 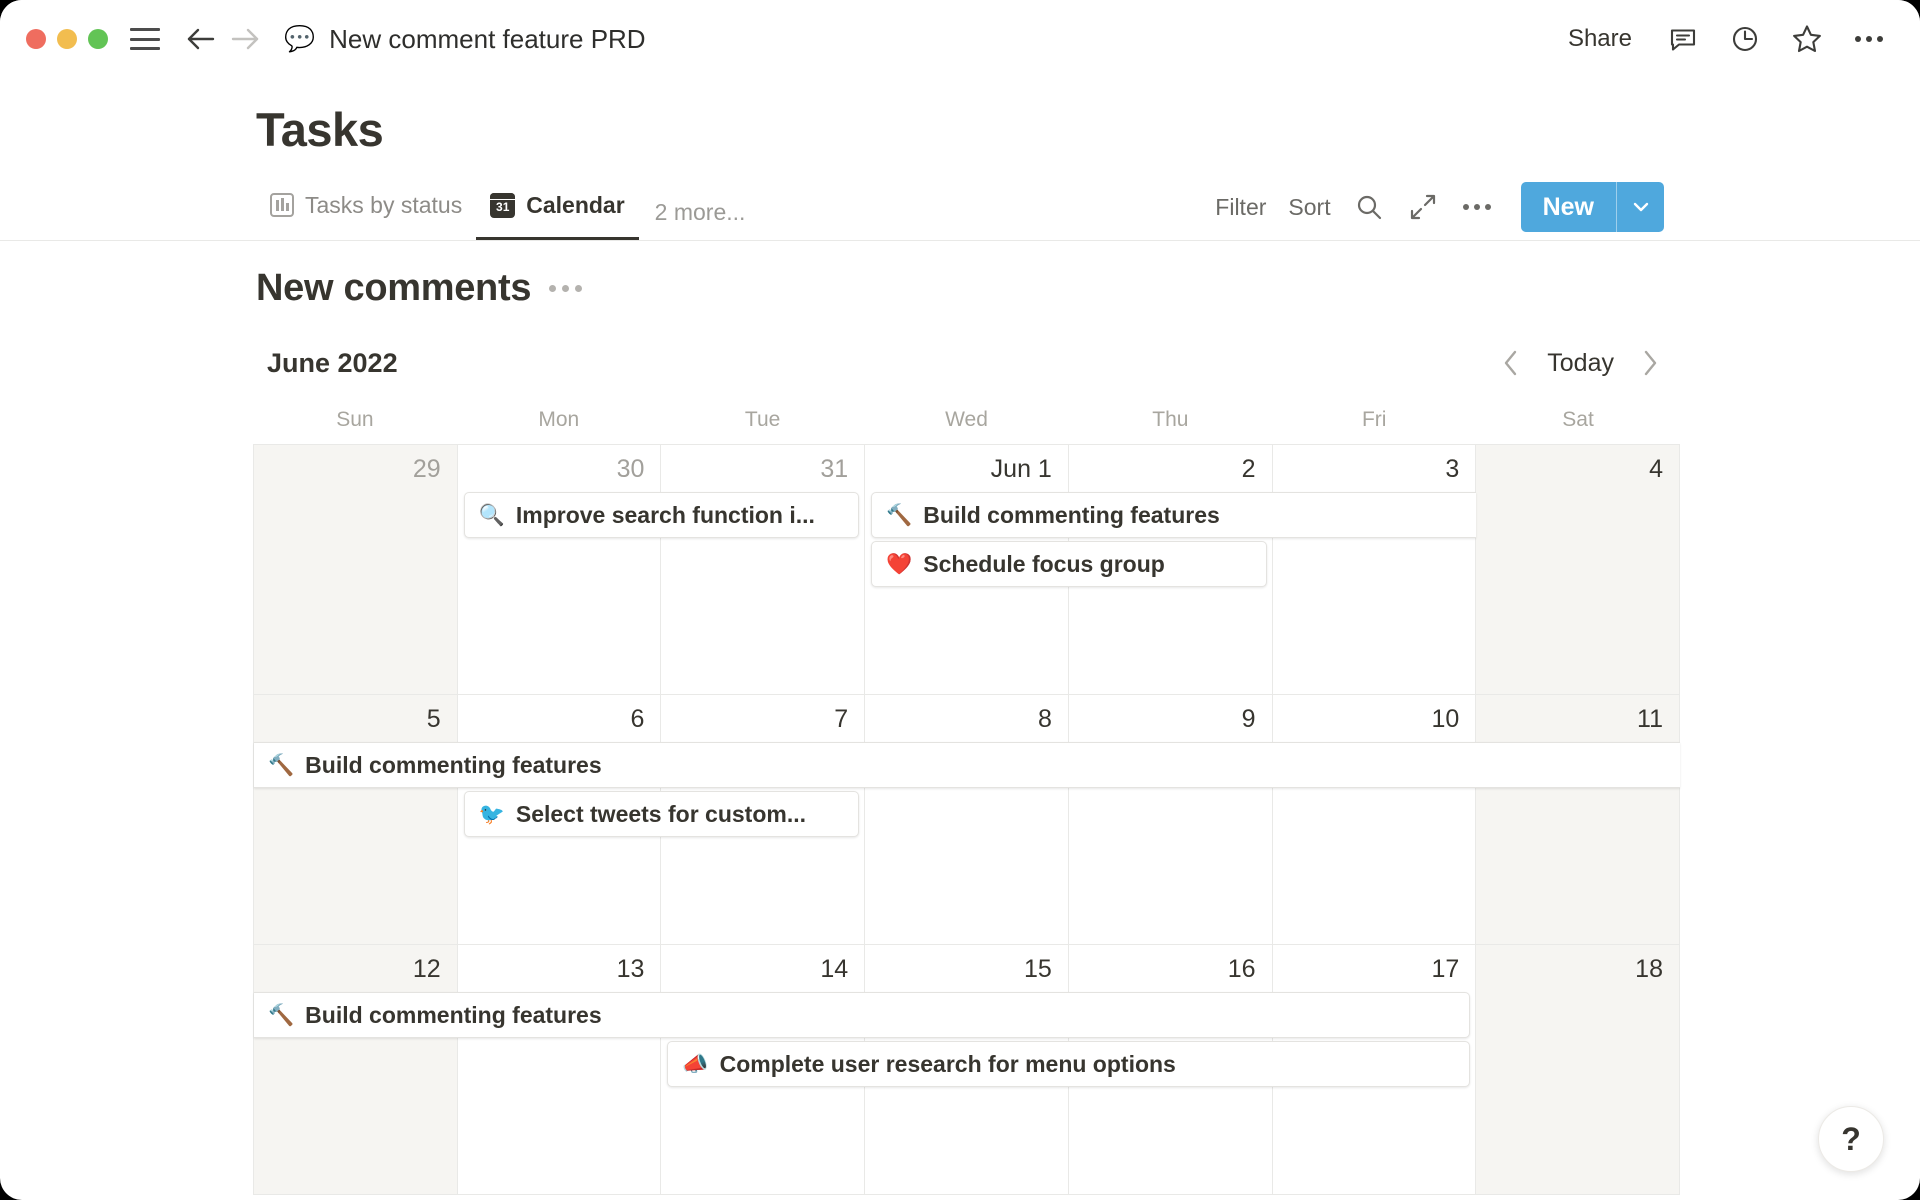 I want to click on calendar-month-label: June 2022, so click(x=332, y=362).